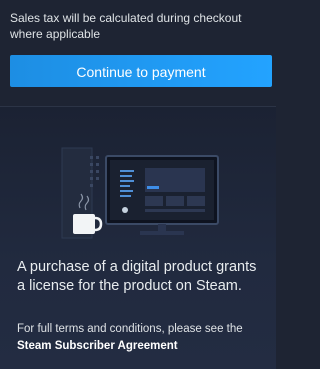 This screenshot has width=320, height=369. I want to click on subscriber-agreement-link: Steam Subscriber Agreement, so click(97, 346).